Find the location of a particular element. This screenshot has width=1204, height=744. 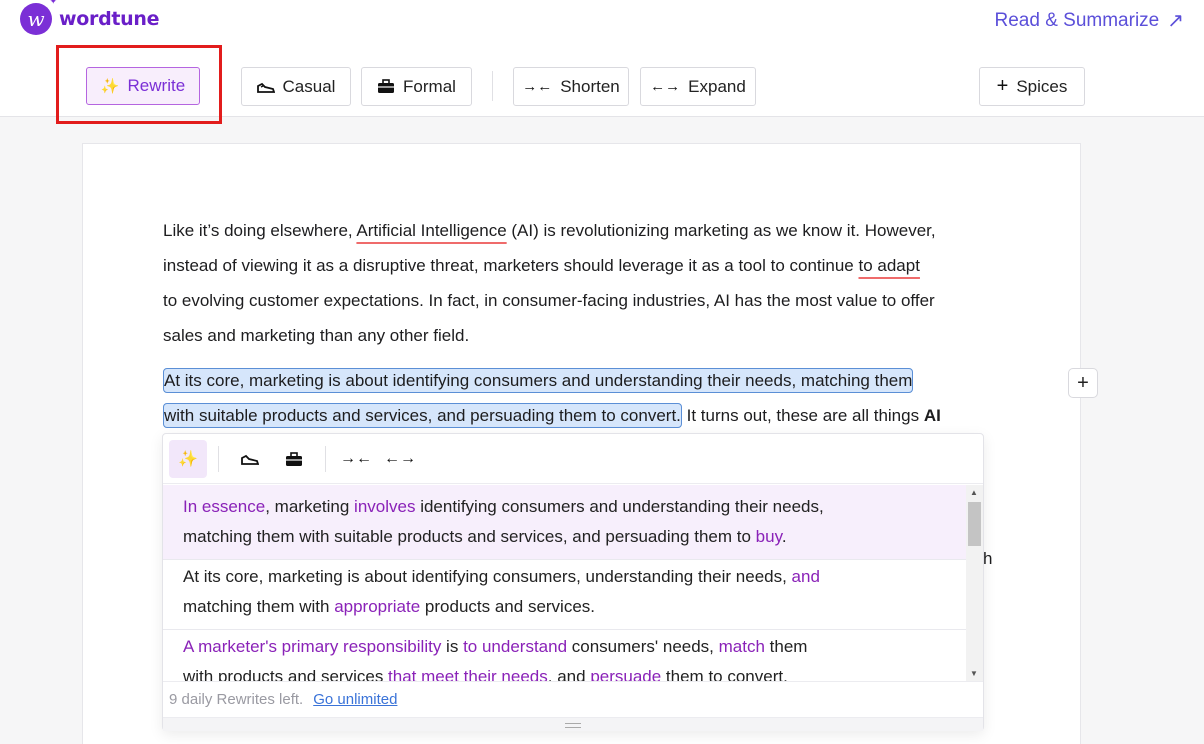

changed-text: and is located at coordinates (805, 576).